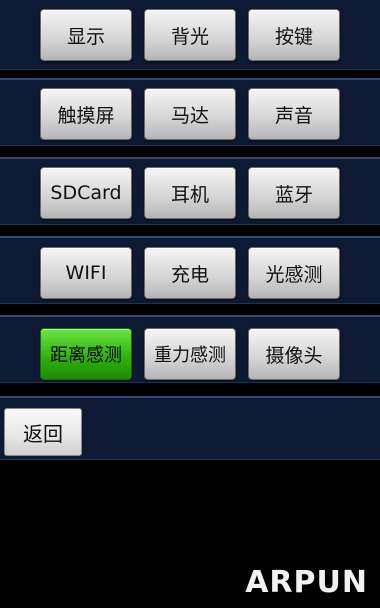 The height and width of the screenshot is (608, 380). What do you see at coordinates (86, 273) in the screenshot?
I see `wifi-button: WIFI` at bounding box center [86, 273].